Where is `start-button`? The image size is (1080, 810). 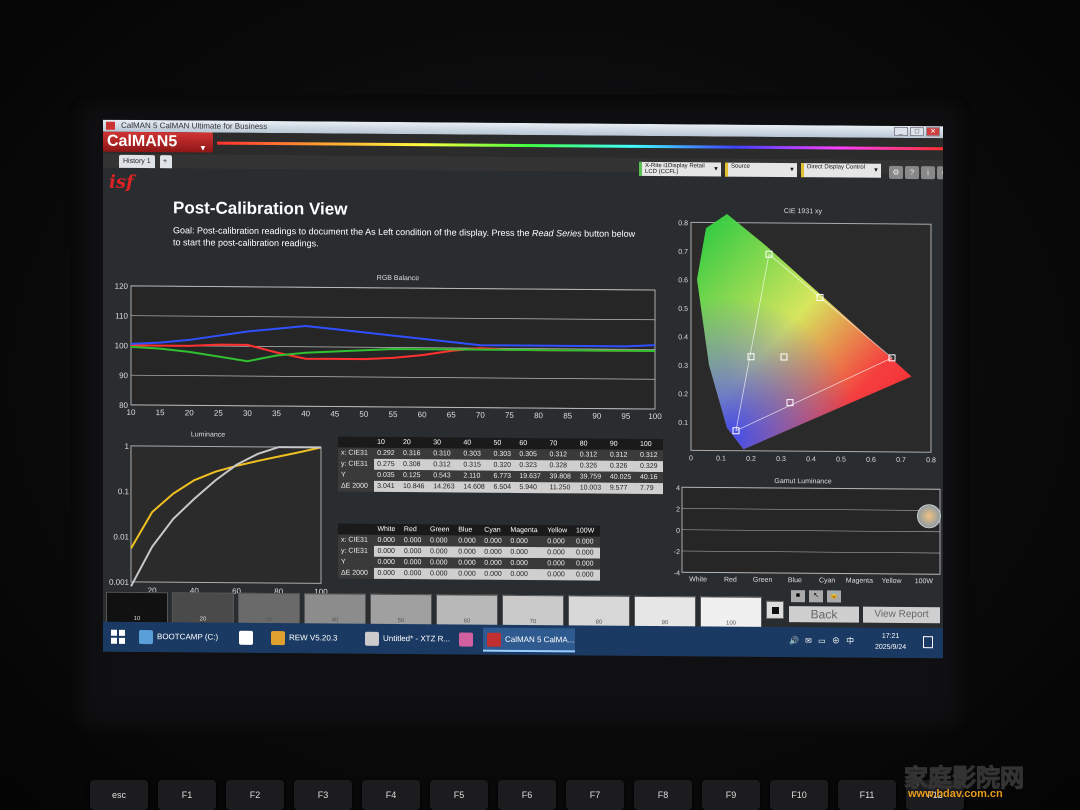
start-button is located at coordinates (118, 636).